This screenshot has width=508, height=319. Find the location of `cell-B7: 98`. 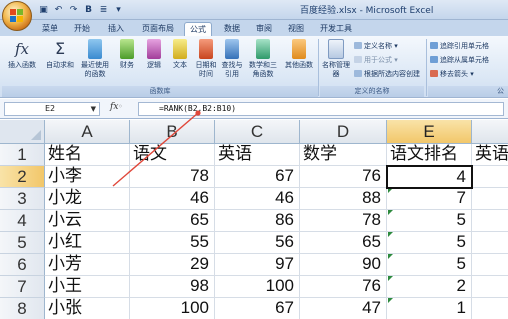

cell-B7: 98 is located at coordinates (172, 287).